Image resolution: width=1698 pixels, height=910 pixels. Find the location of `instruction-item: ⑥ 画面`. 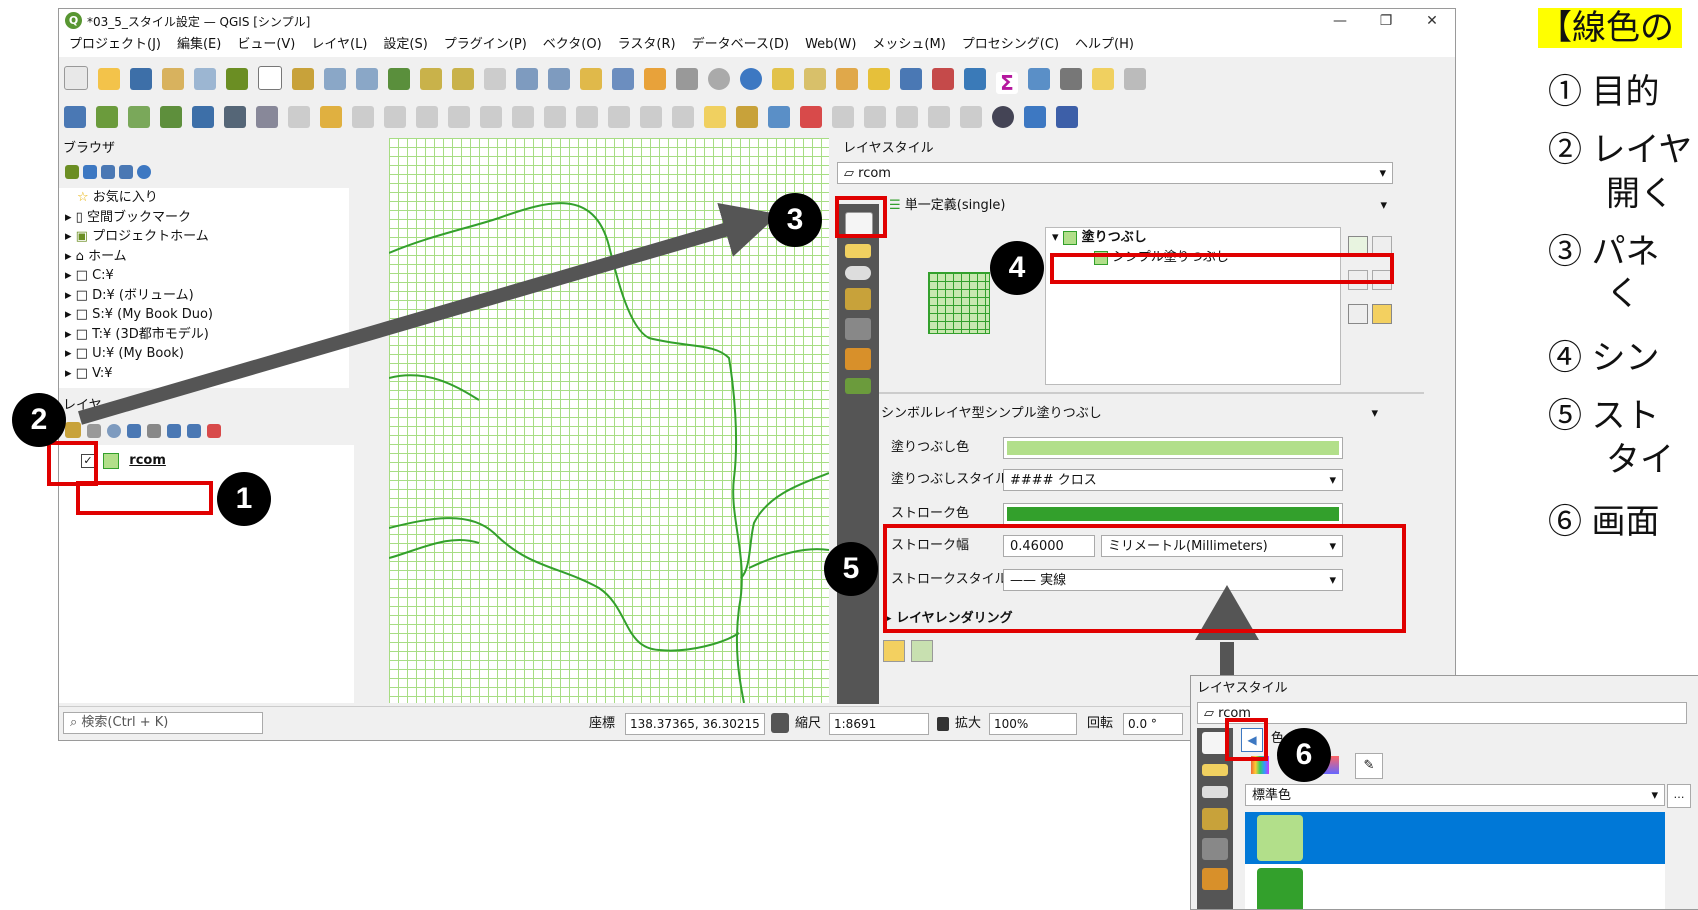

instruction-item: ⑥ 画面 is located at coordinates (1604, 522).